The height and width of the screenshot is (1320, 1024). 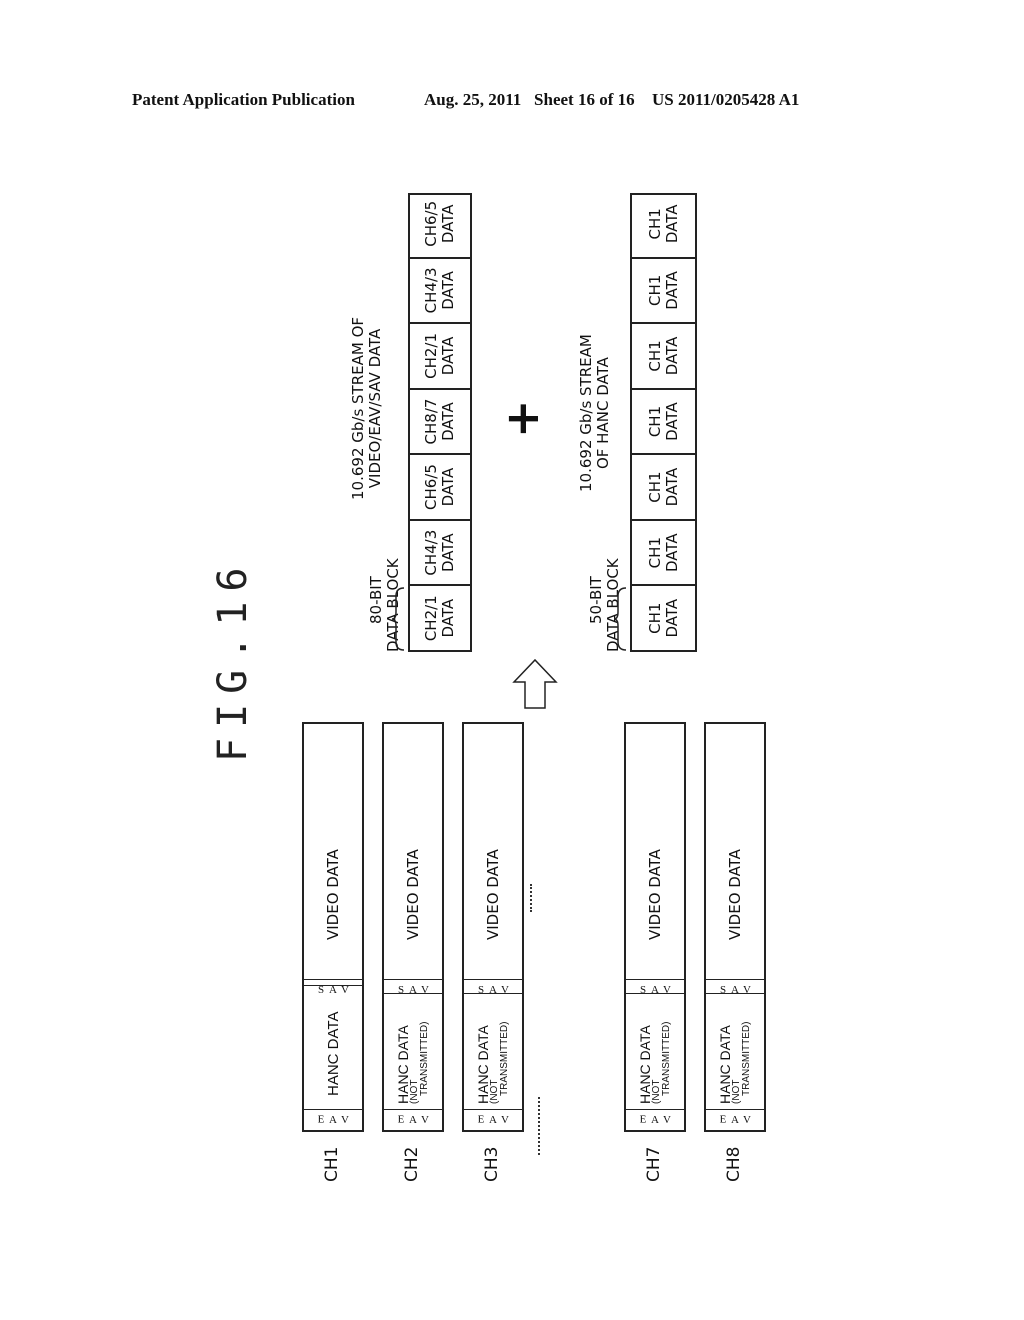 I want to click on hanc-segment: HANC DATA, so click(x=333, y=1047).